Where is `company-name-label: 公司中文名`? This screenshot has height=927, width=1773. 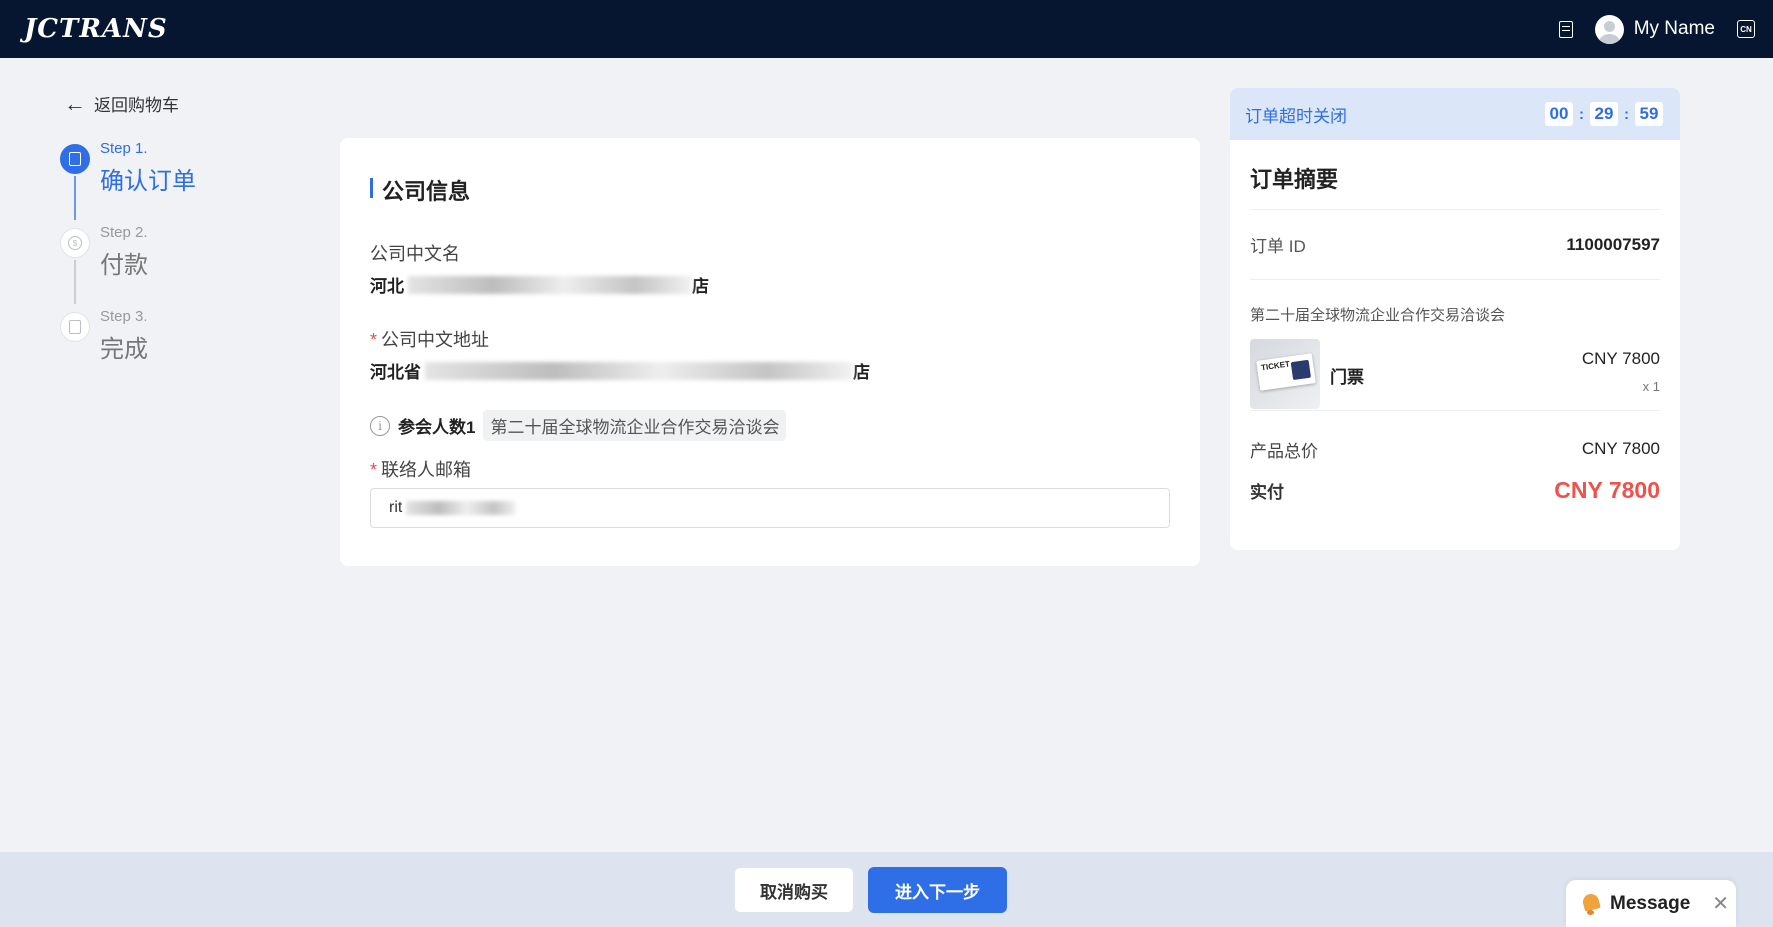 company-name-label: 公司中文名 is located at coordinates (415, 254).